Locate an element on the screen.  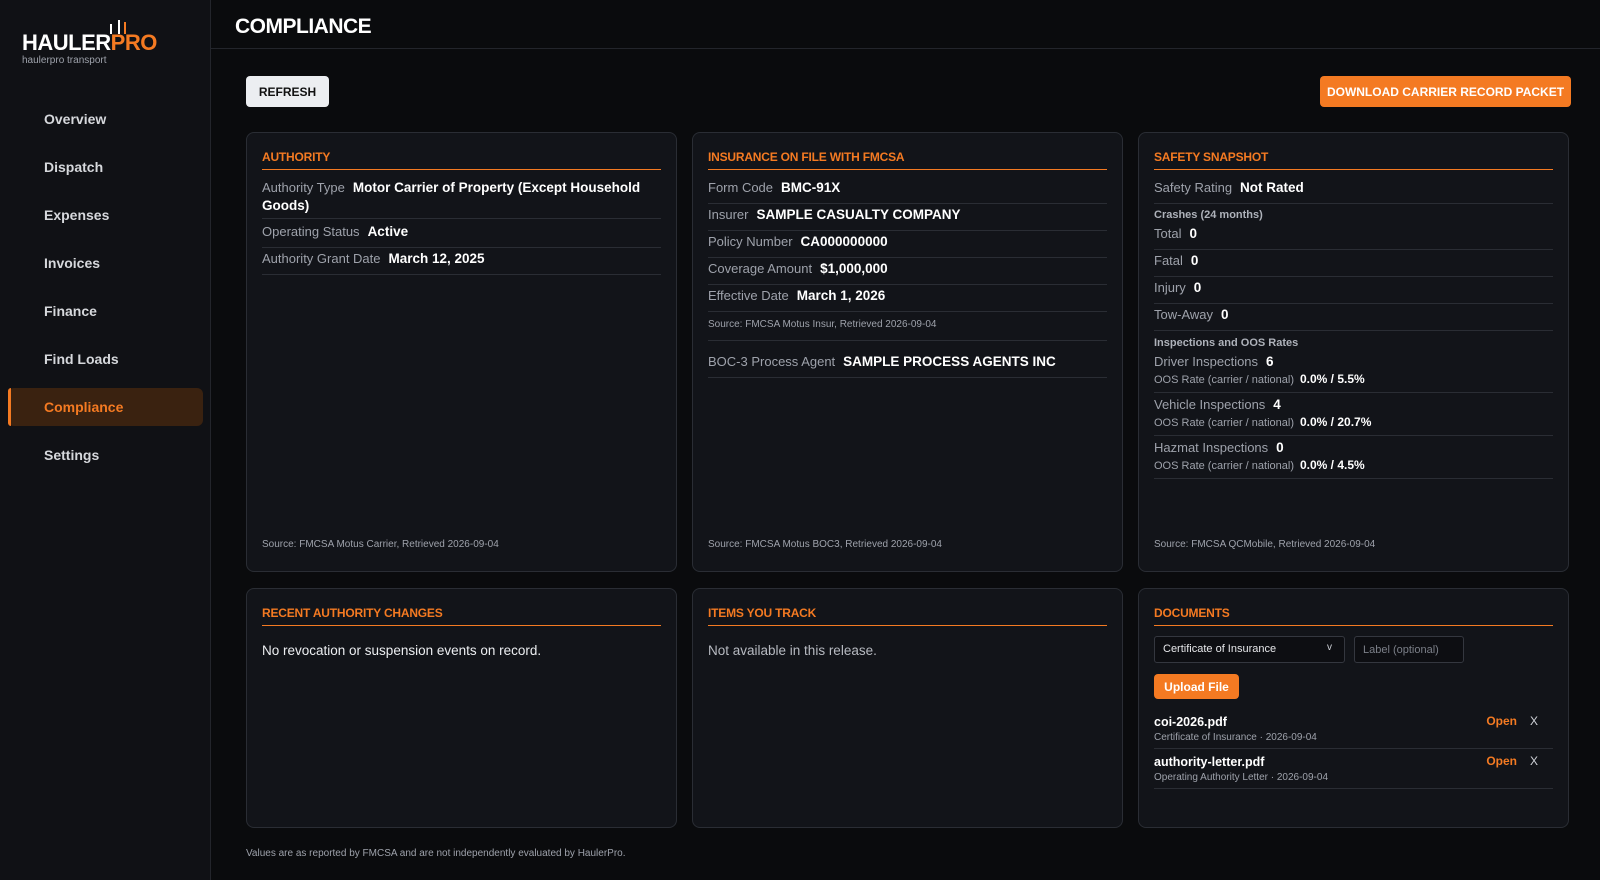
card-title: SAFETY SNAPSHOT is located at coordinates (1353, 160).